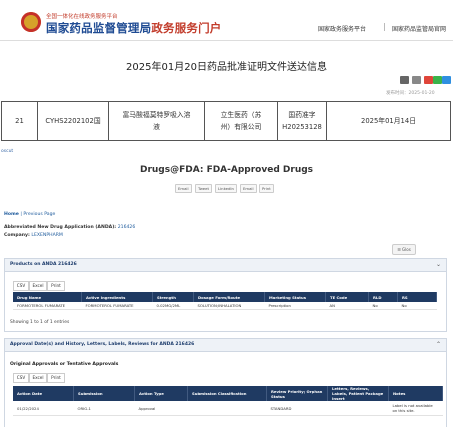  Describe the element at coordinates (82, 17) in the screenshot. I see `site-subtitle: 全国一体化在线政务服务平台` at that location.